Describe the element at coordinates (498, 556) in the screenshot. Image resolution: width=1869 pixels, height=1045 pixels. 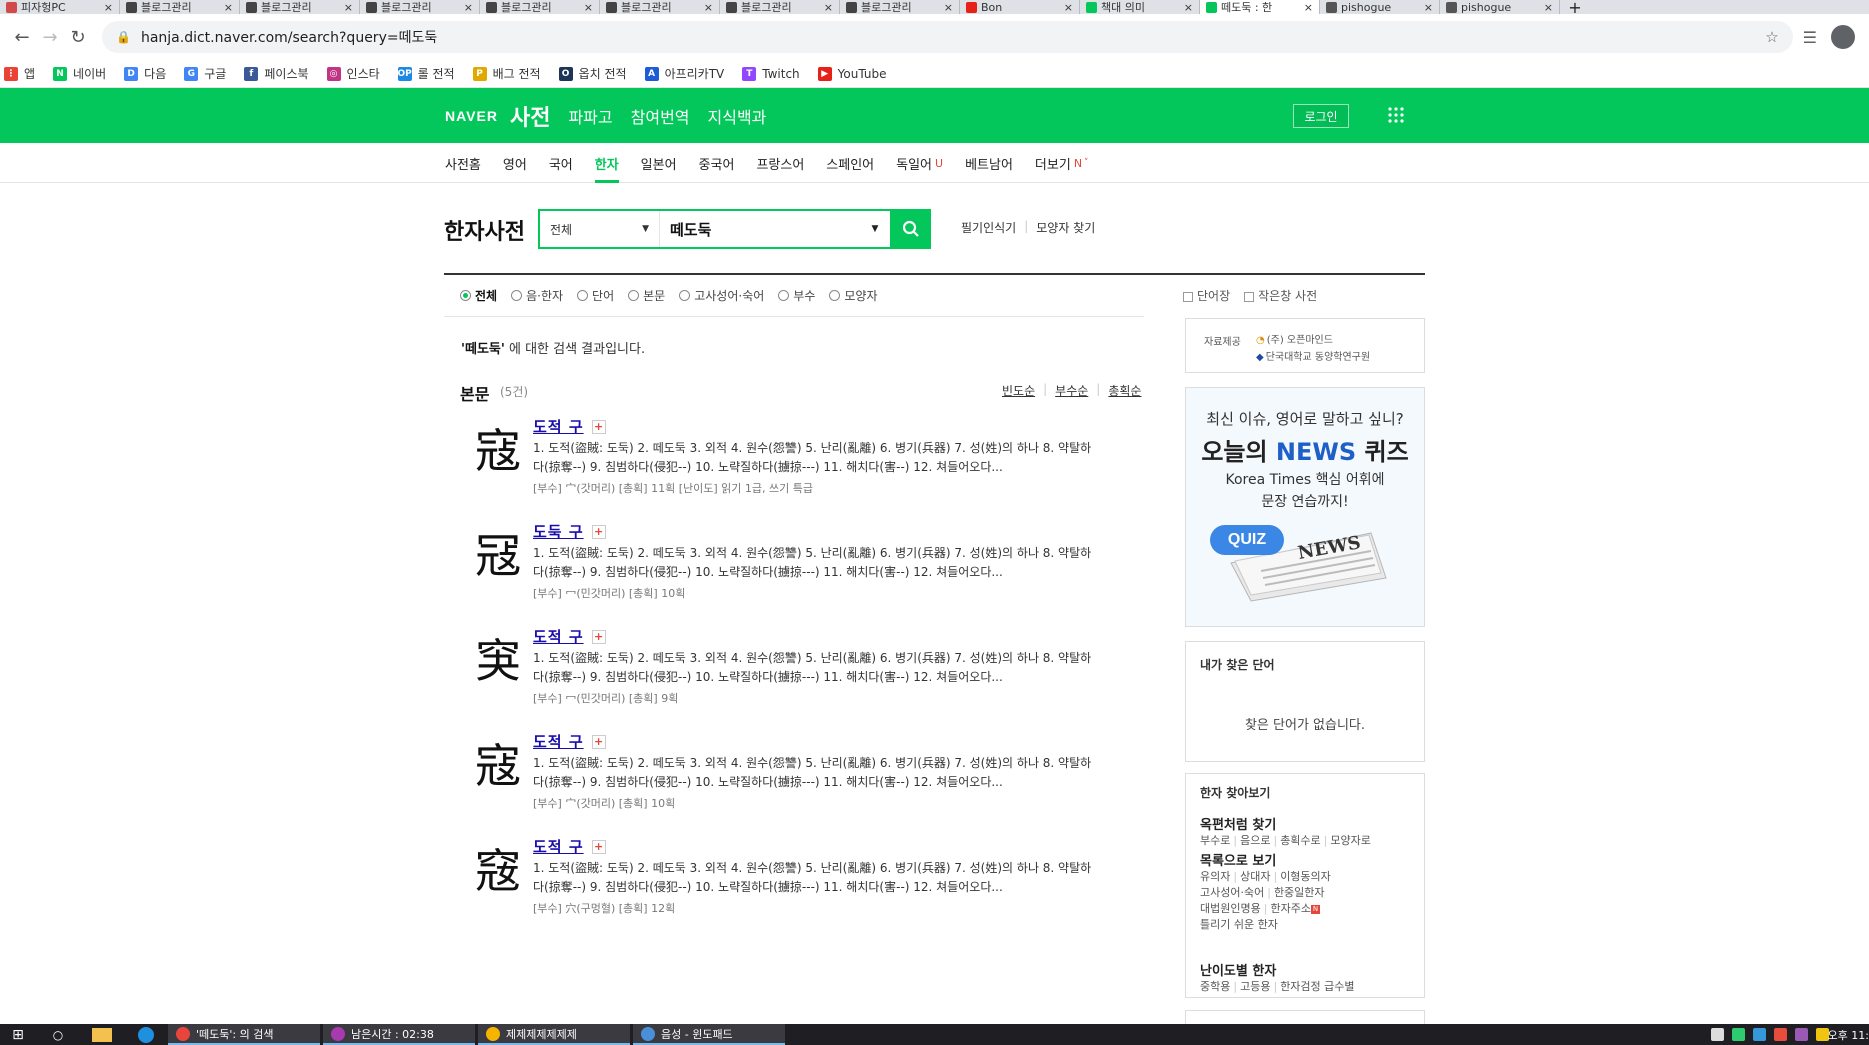
I see `hanja-glyph: 冦` at that location.